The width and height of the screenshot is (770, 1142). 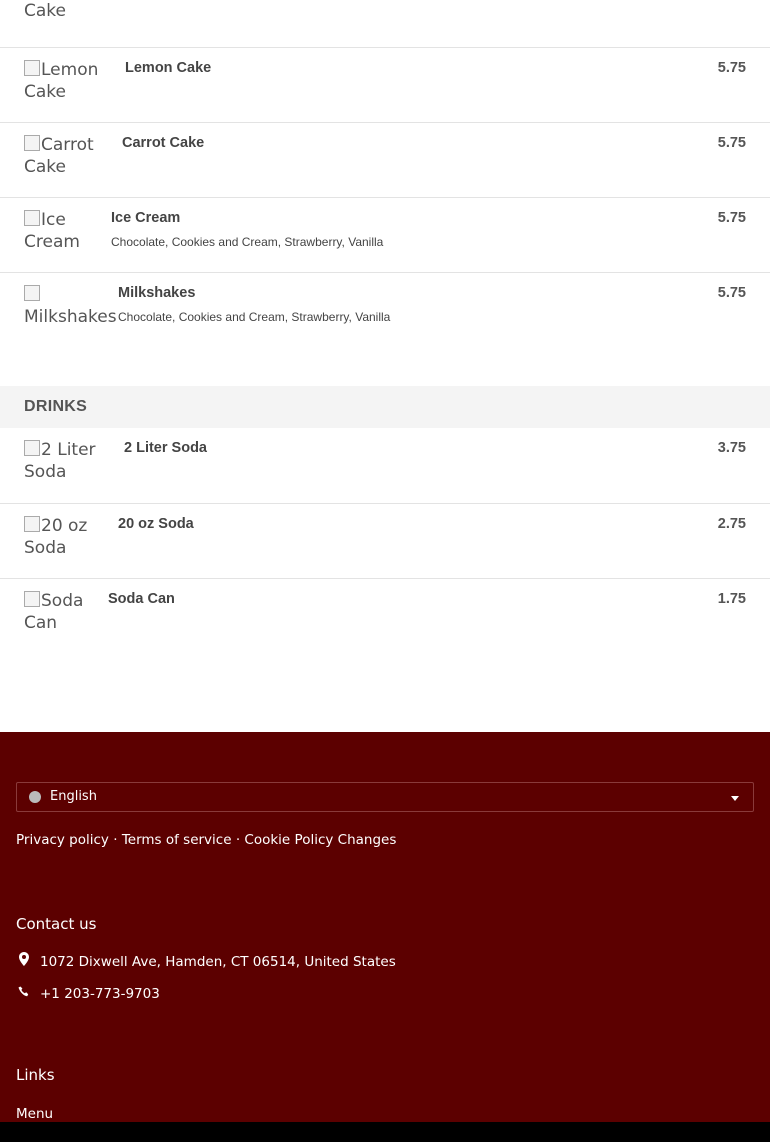 I want to click on section-header-drinks: DRINKS, so click(x=385, y=407).